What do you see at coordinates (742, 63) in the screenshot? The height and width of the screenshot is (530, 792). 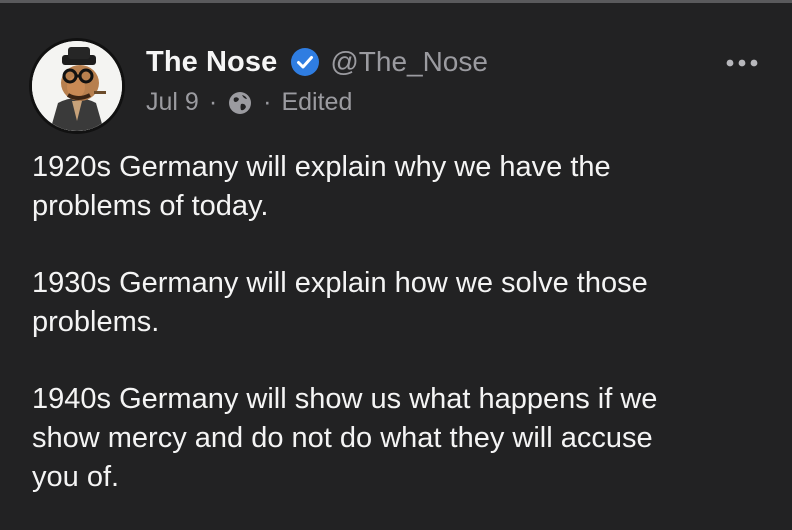 I see `more-options-icon` at bounding box center [742, 63].